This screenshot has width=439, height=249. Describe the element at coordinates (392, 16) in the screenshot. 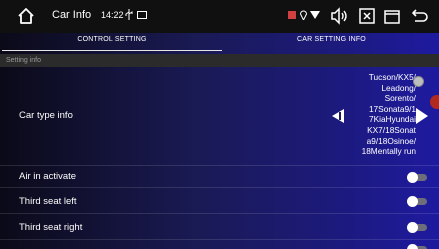

I see `recent-apps-icon` at that location.